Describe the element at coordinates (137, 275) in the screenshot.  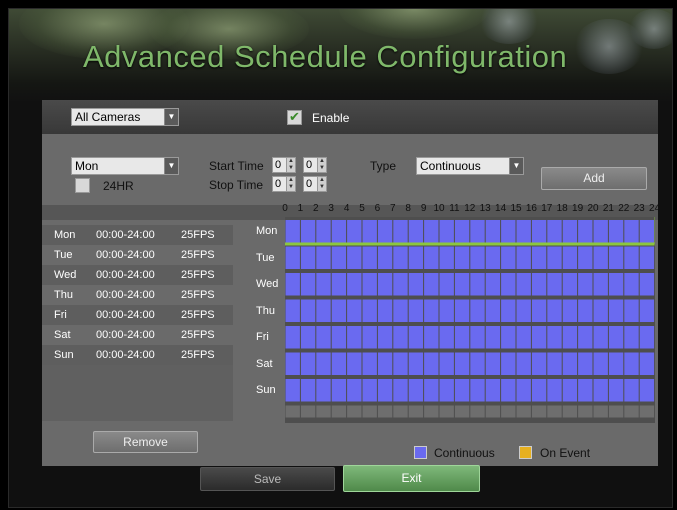
I see `list-item: Wed 00:00-24:00 25FPS` at that location.